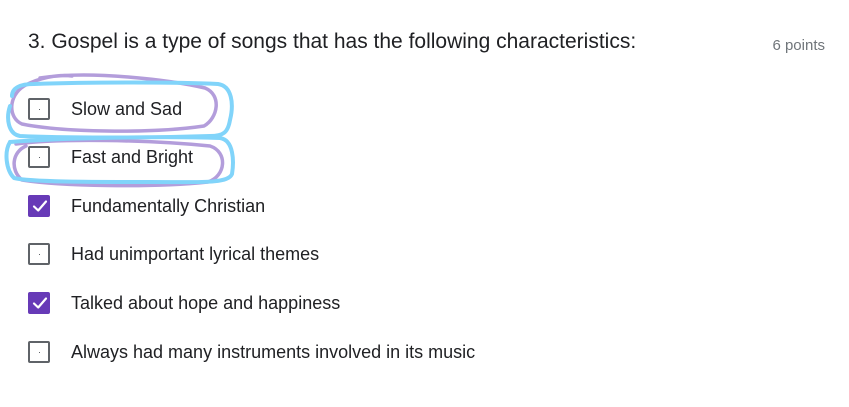  Describe the element at coordinates (798, 45) in the screenshot. I see `points-label: 6 points` at that location.